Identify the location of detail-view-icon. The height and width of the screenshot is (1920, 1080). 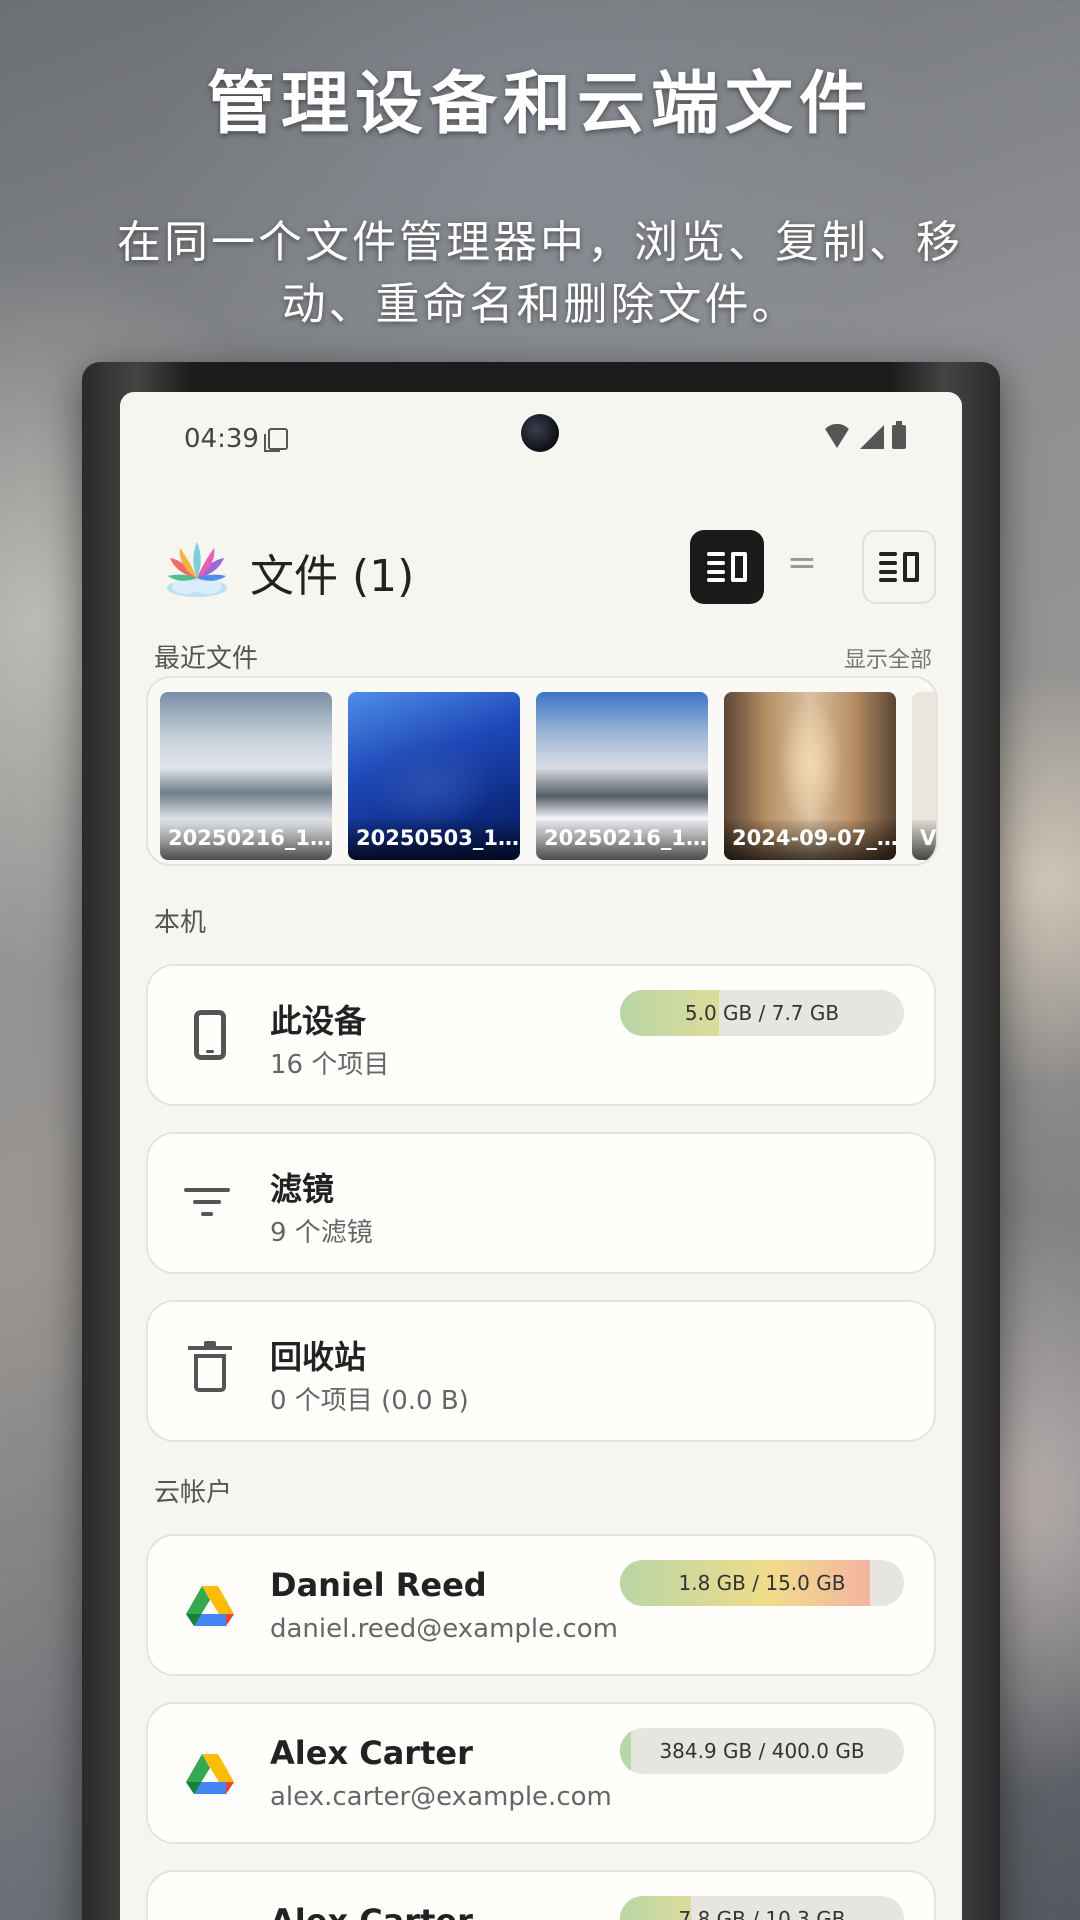
(899, 567).